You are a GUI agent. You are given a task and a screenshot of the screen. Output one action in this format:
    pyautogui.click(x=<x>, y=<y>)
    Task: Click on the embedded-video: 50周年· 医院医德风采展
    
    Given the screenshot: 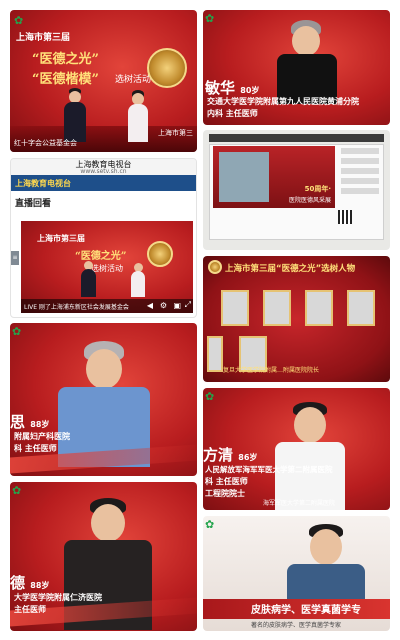 What is the action you would take?
    pyautogui.click(x=274, y=177)
    